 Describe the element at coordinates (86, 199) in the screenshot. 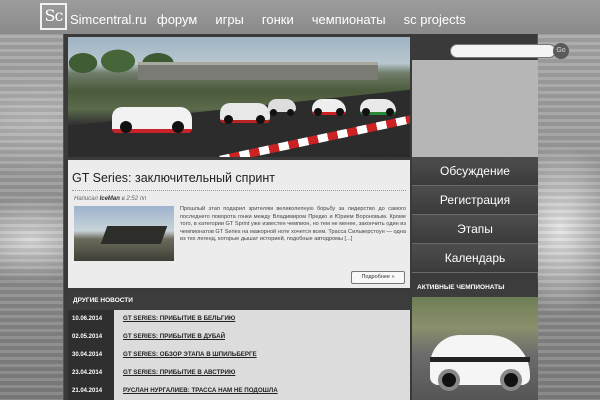

I see `article-meta-prefix: Написал` at that location.